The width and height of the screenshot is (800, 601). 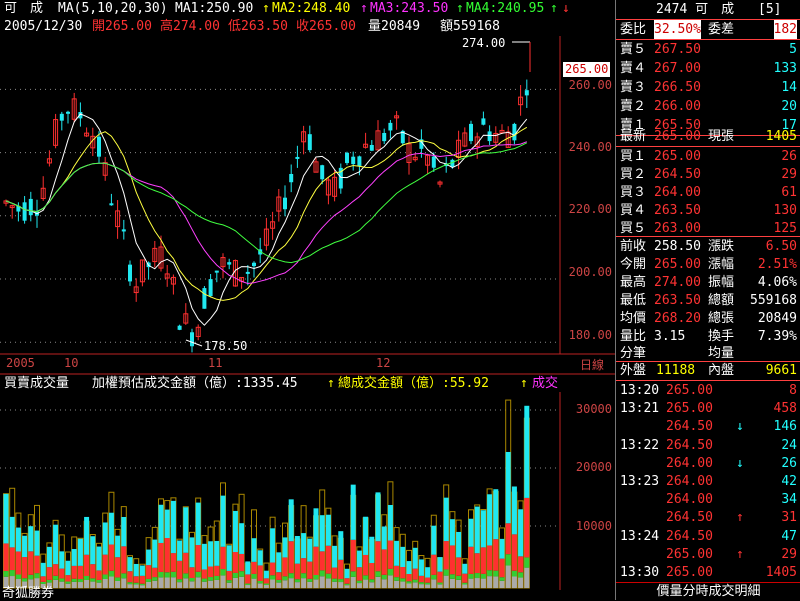 I want to click on x-label-year: 2005, so click(x=20, y=363).